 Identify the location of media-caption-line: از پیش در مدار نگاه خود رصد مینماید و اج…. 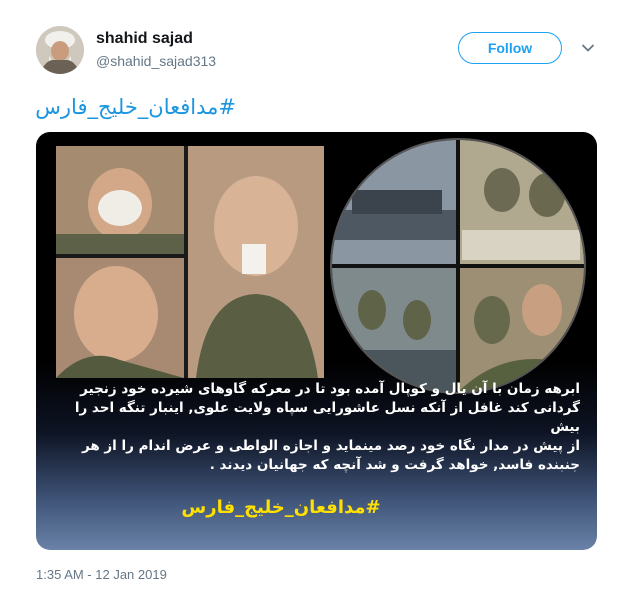
(330, 446).